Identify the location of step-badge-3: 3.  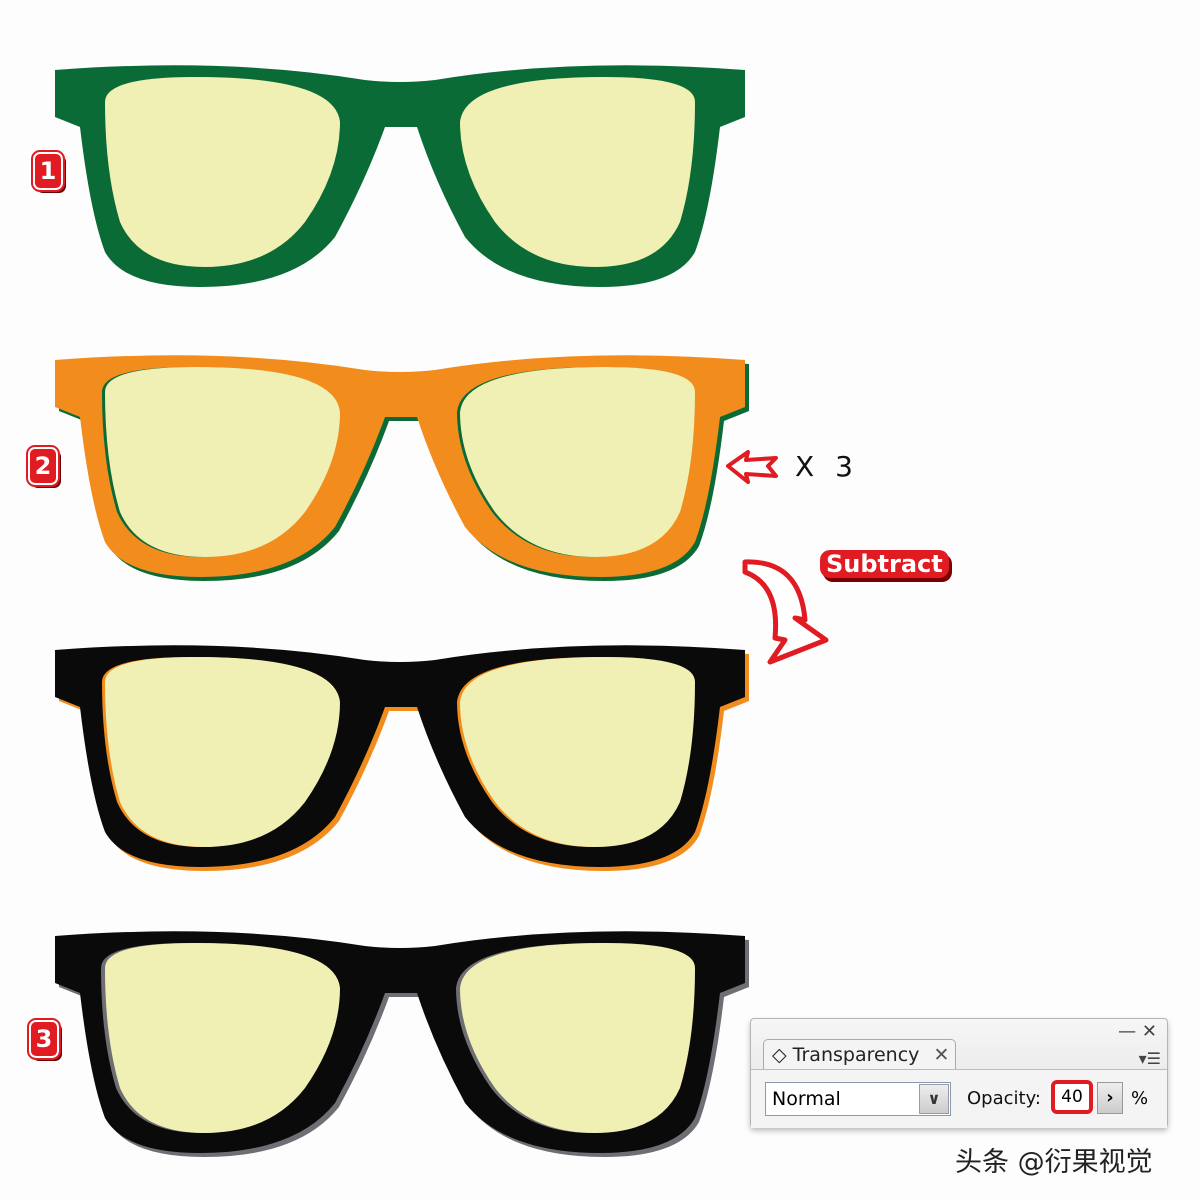
(44, 1039).